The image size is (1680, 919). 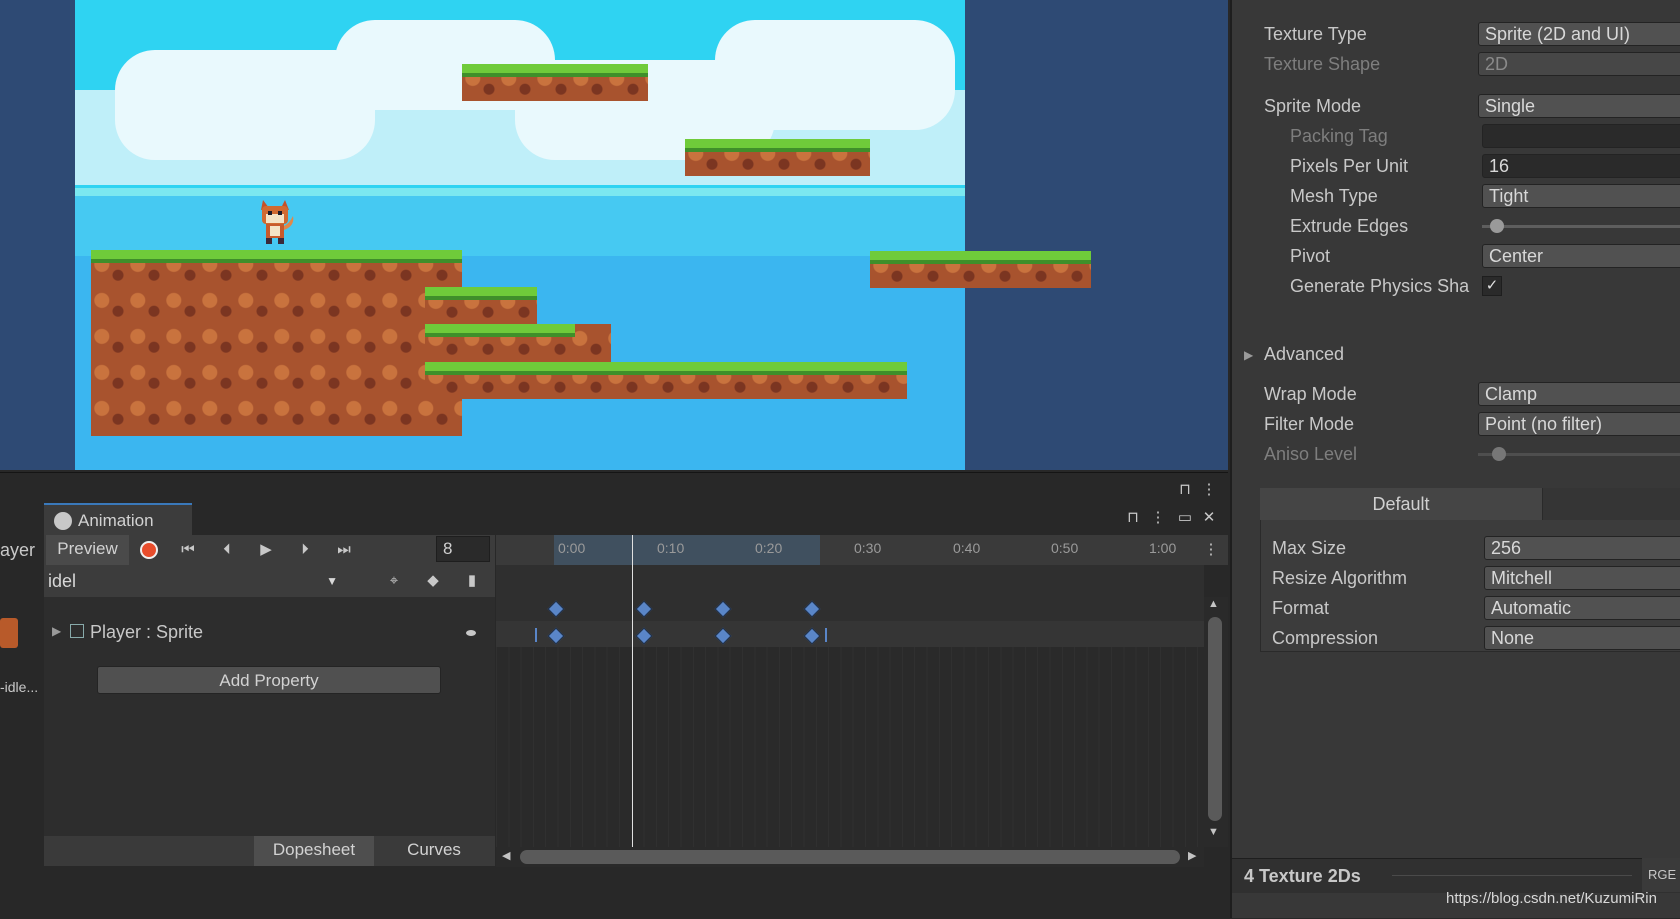 I want to click on ground-main, so click(x=276, y=343).